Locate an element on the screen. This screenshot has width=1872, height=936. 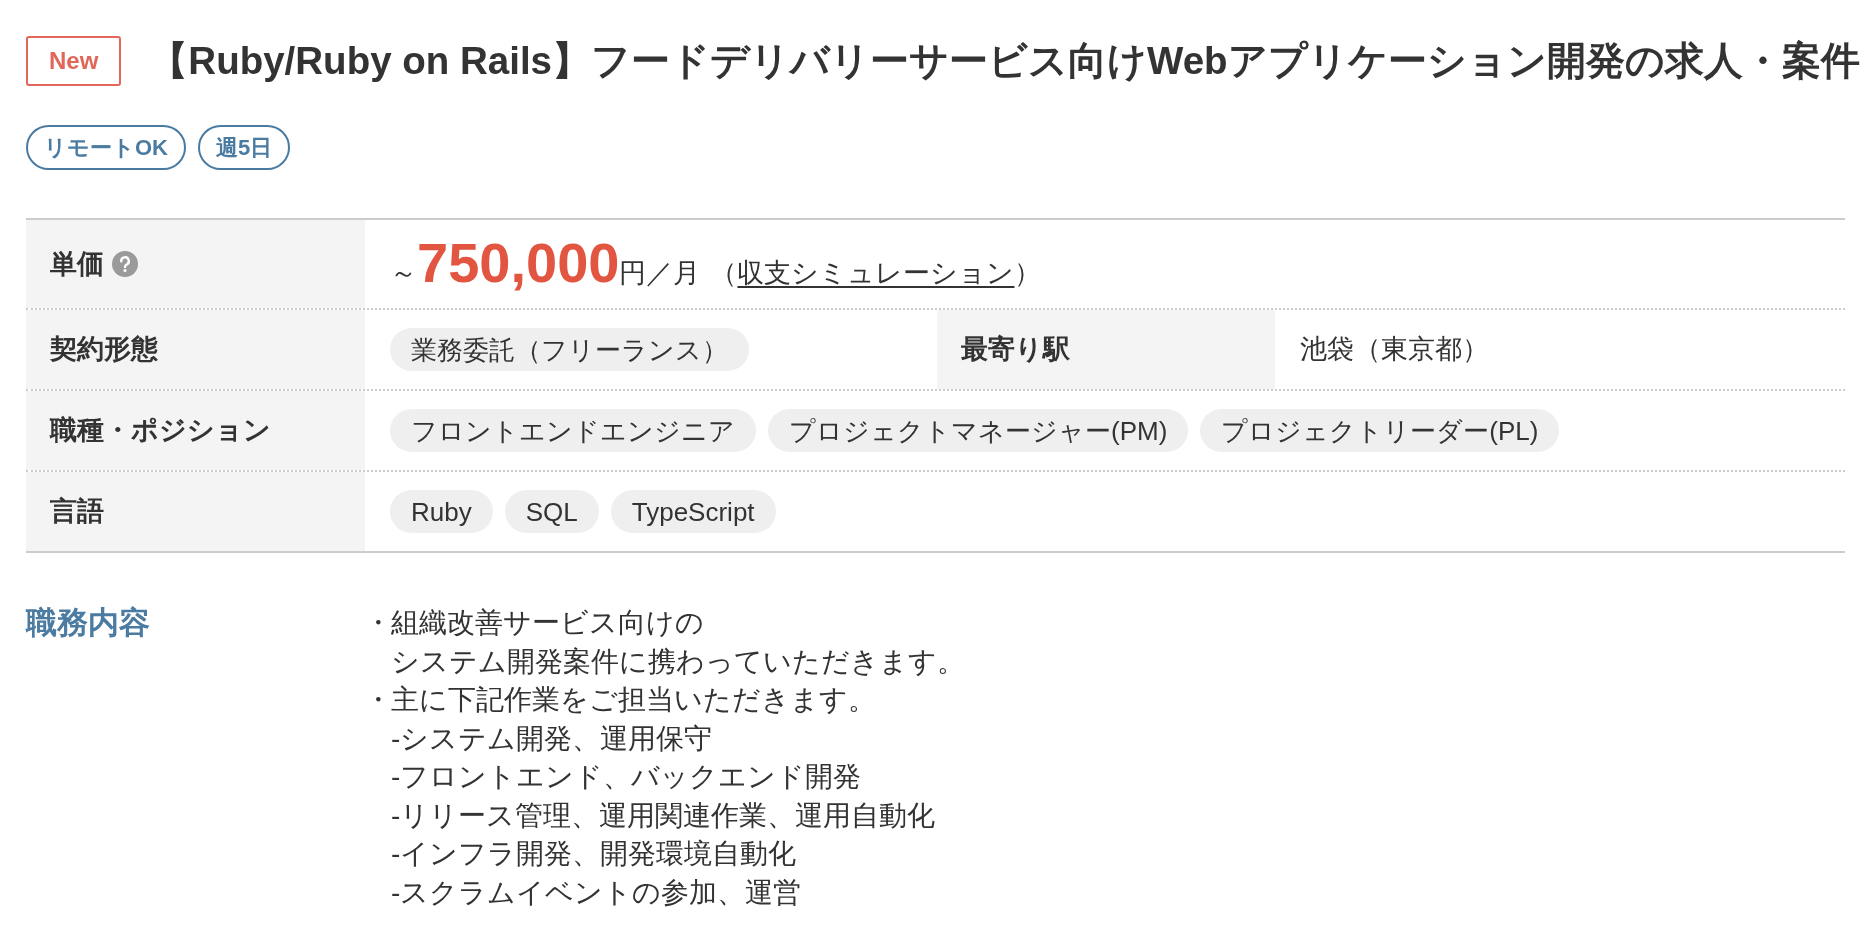
label-text: 職種・ポジション is located at coordinates (160, 431).